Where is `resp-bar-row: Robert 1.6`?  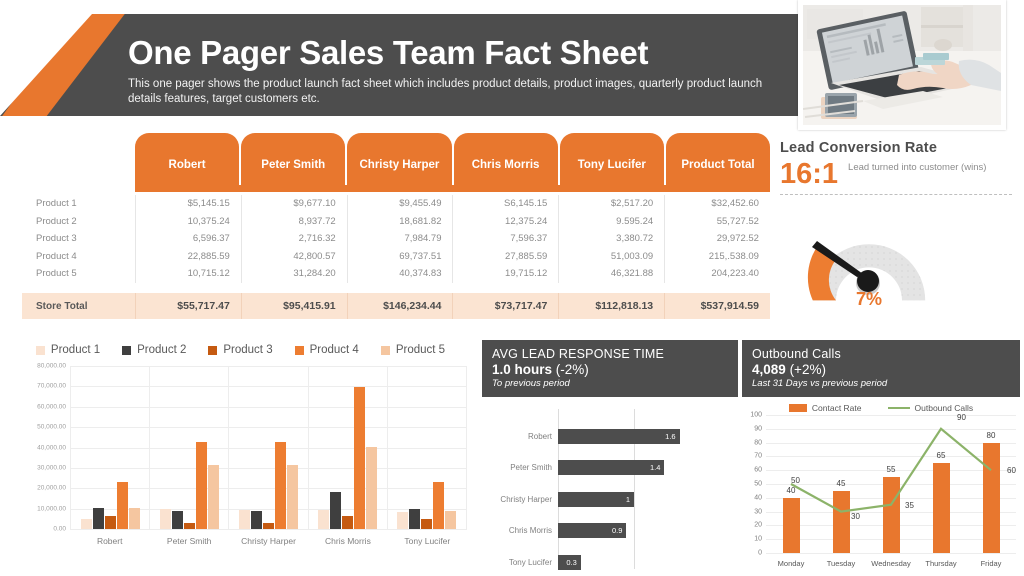 resp-bar-row: Robert 1.6 is located at coordinates (610, 436).